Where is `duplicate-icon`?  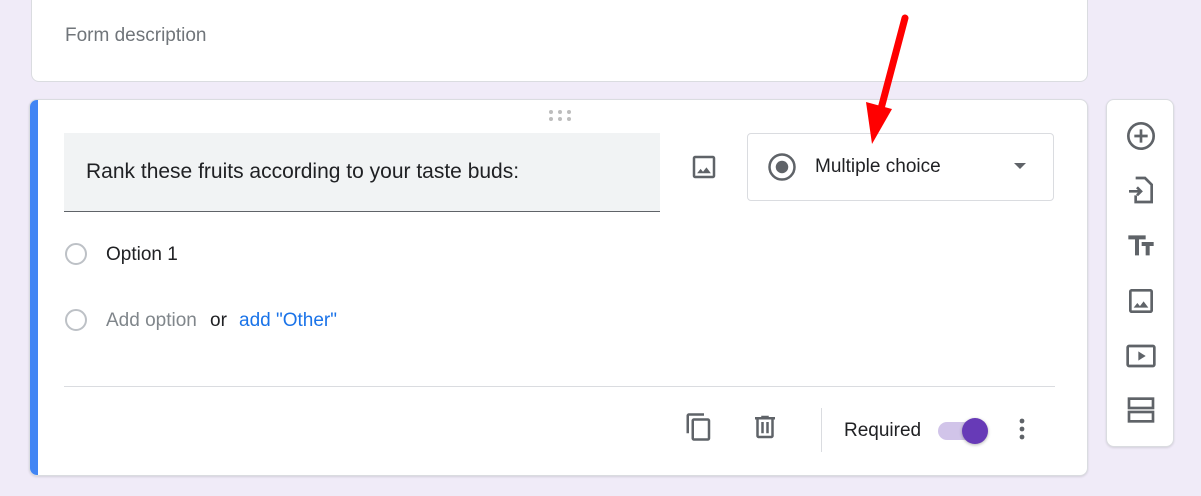
duplicate-icon is located at coordinates (699, 427).